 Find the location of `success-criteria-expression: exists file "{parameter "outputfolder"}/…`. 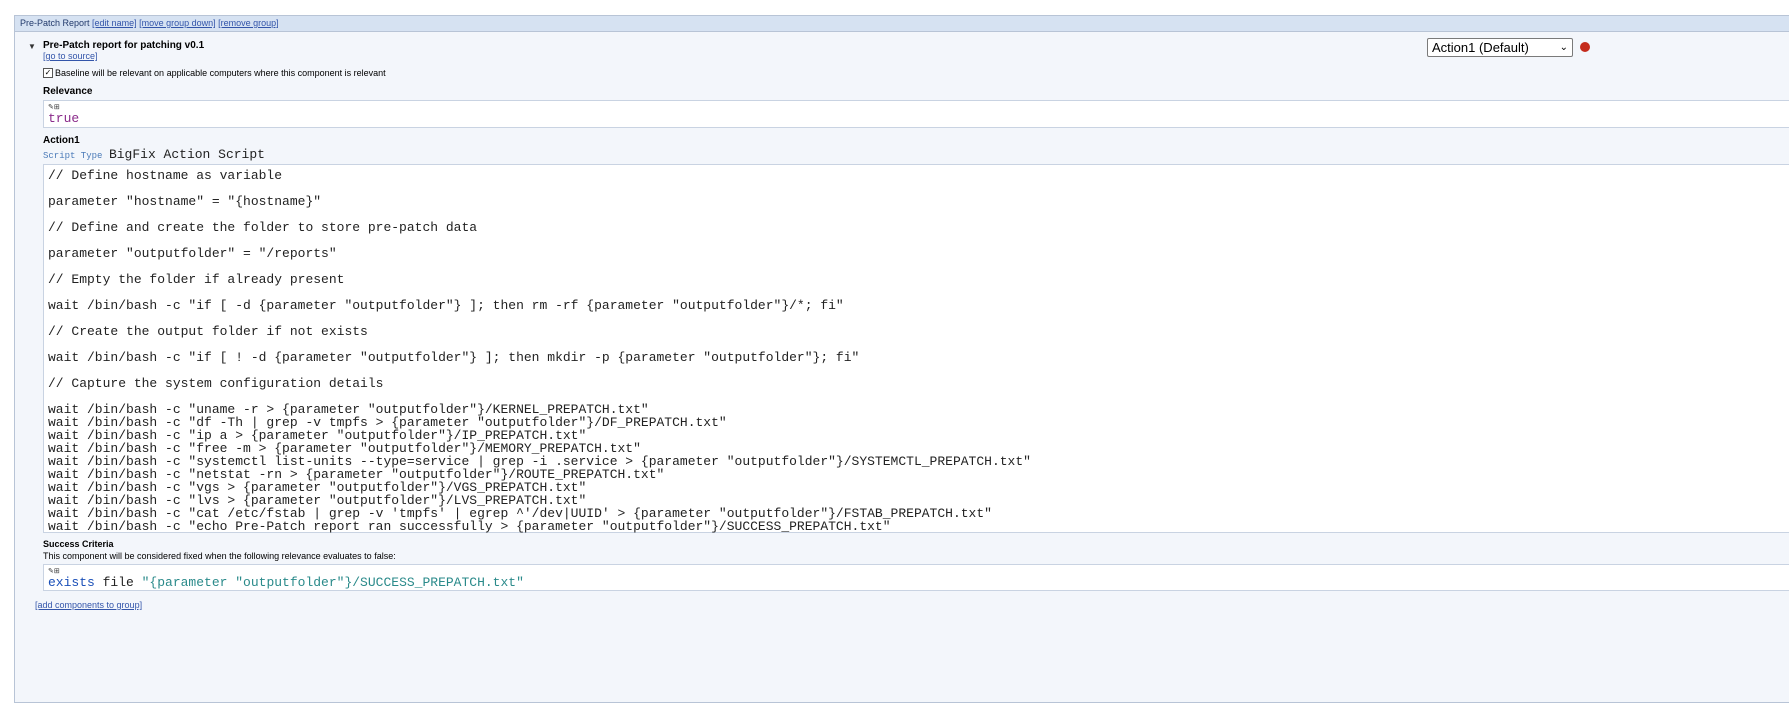

success-criteria-expression: exists file "{parameter "outputfolder"}/… is located at coordinates (286, 582).